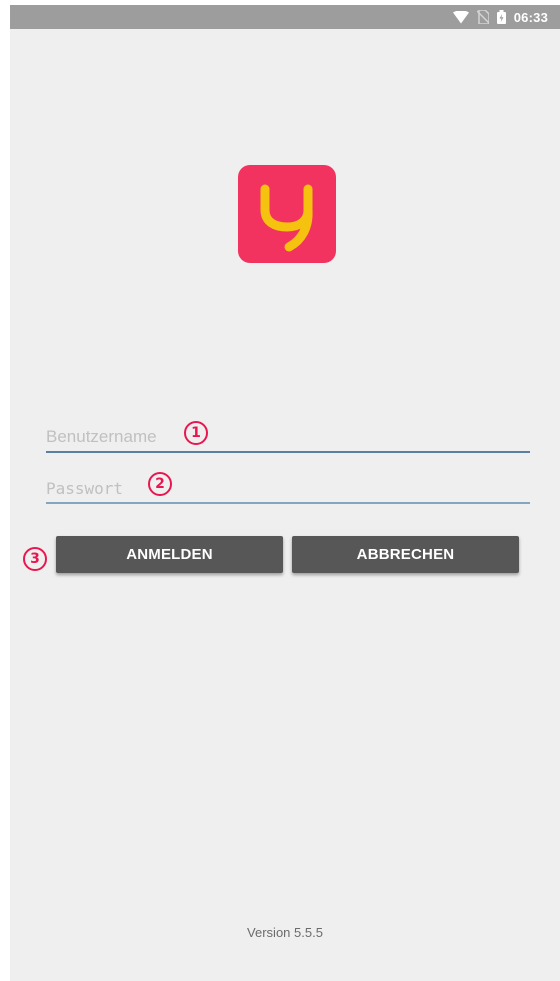 Image resolution: width=560 pixels, height=981 pixels. I want to click on cancel-button: ABBRECHEN, so click(405, 554).